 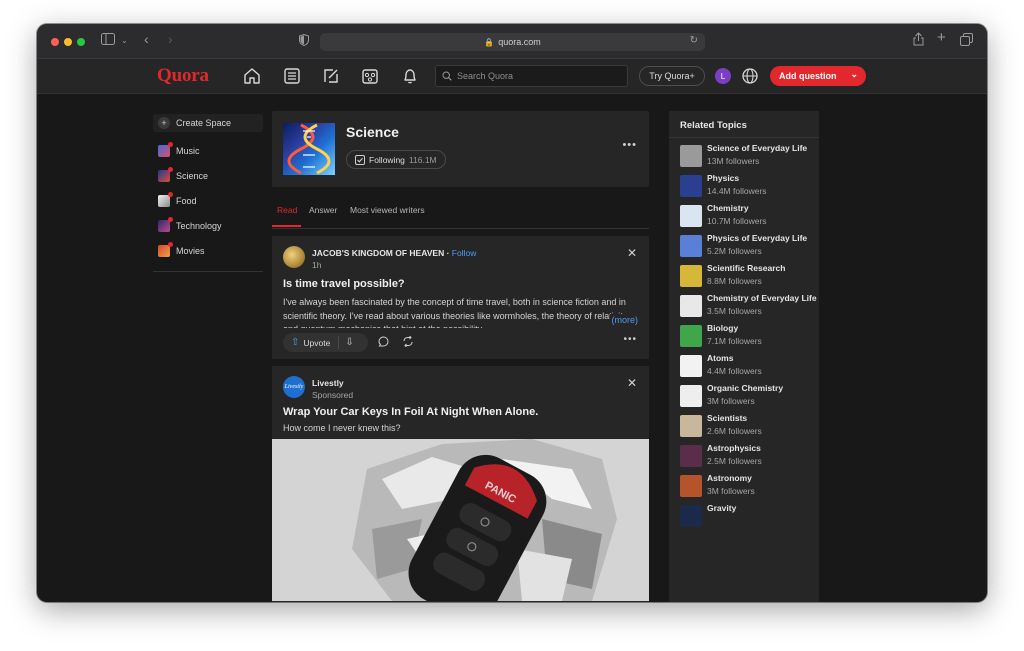 What do you see at coordinates (460, 281) in the screenshot?
I see `post-question: Is time travel possible?` at bounding box center [460, 281].